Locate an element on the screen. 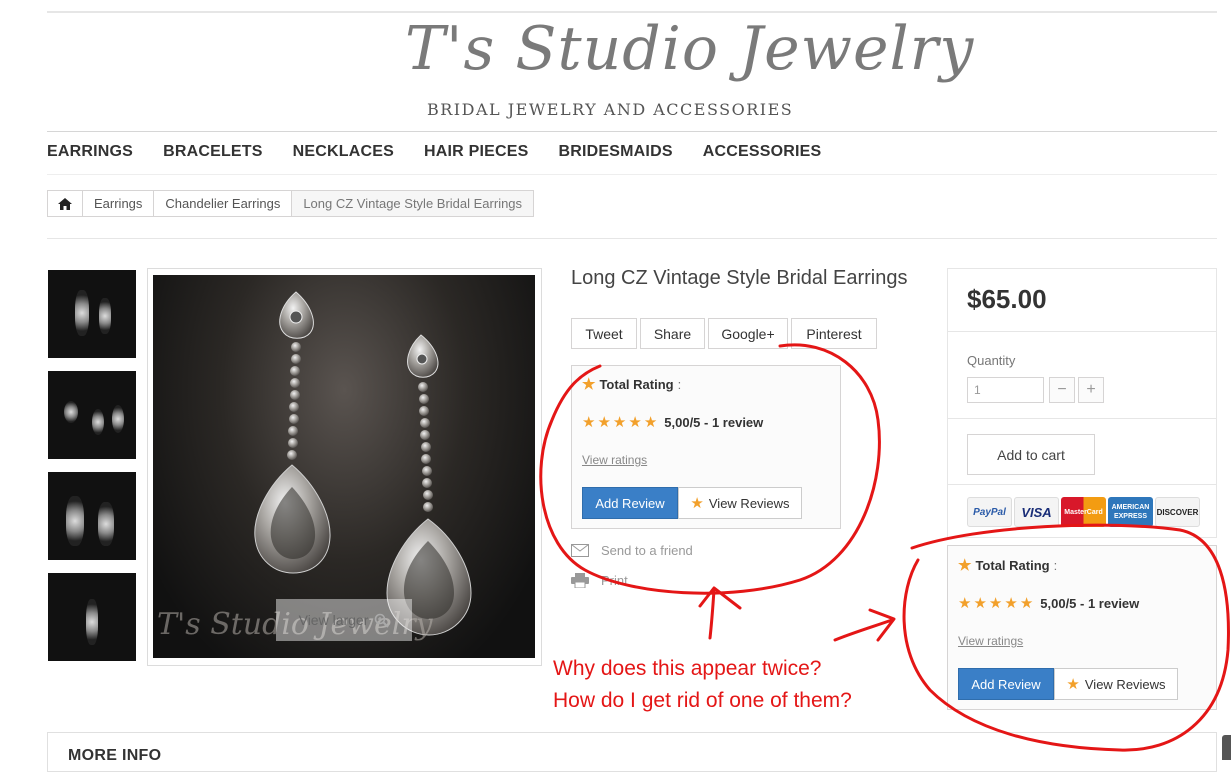 The height and width of the screenshot is (772, 1231). rating-stars-right: ★ ★ ★ ★ ★ 5,00/5 - 1 review is located at coordinates (1048, 603).